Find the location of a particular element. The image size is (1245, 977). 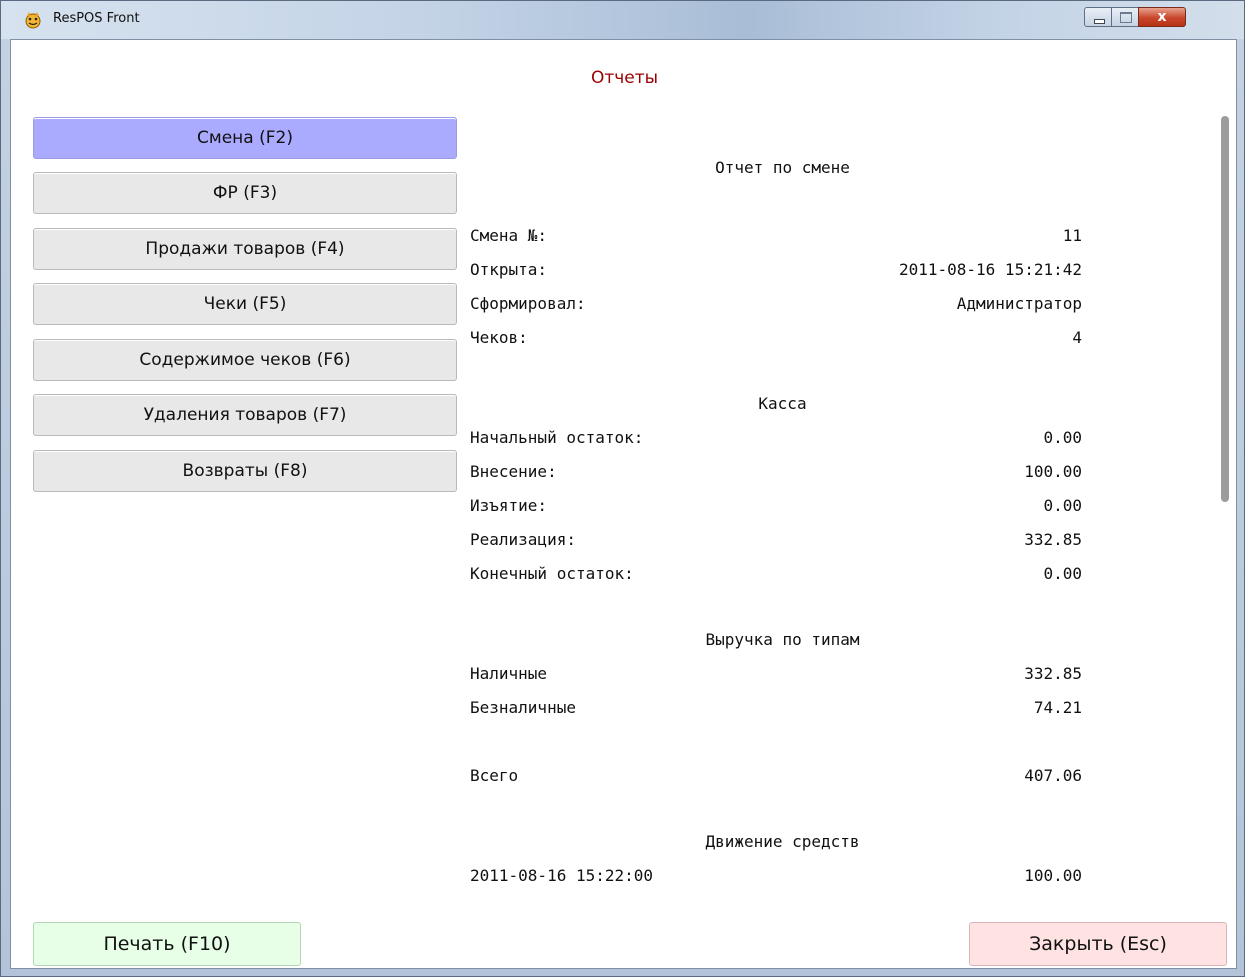

close-button: Закрыть (Esc) is located at coordinates (1098, 944).